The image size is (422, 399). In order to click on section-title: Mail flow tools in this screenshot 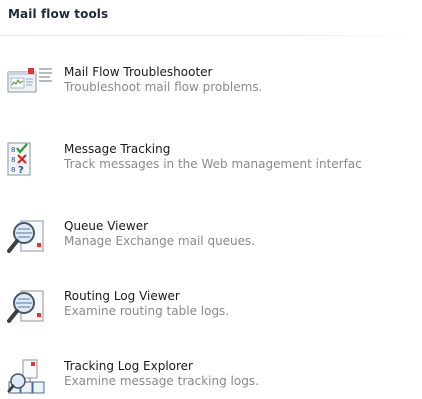, I will do `click(58, 14)`.